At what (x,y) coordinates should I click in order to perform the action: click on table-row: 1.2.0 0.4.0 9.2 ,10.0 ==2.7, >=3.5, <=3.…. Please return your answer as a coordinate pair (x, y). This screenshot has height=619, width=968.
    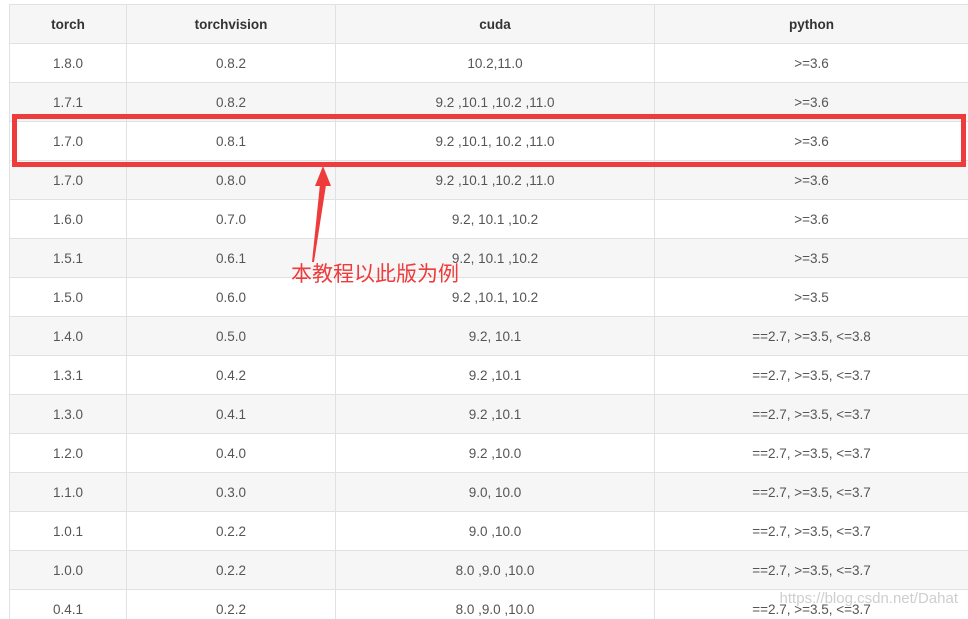
    Looking at the image, I should click on (488, 453).